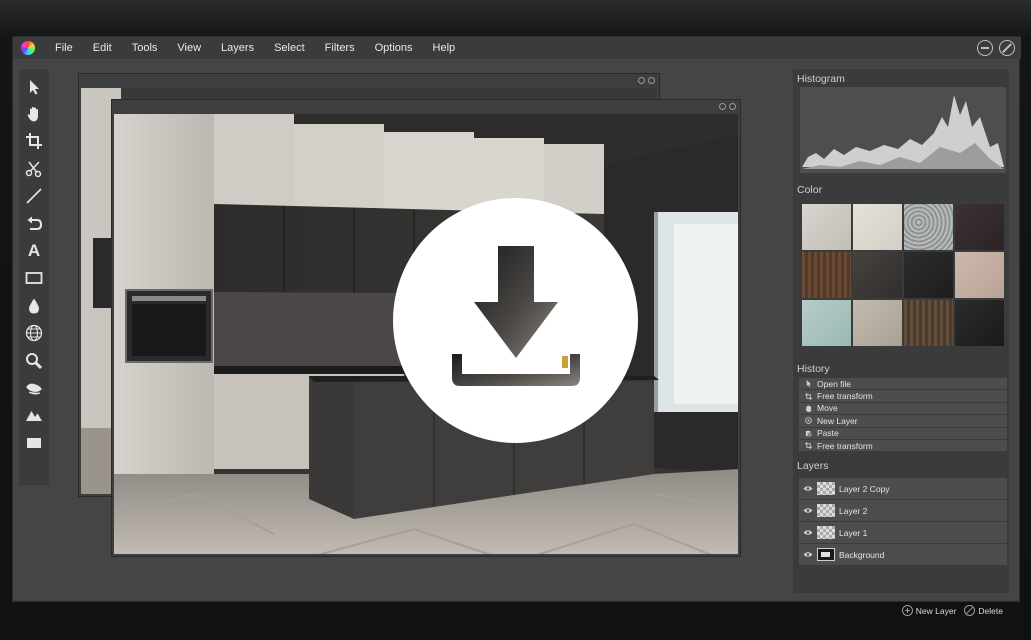  I want to click on new-layer-button: New Layer, so click(929, 610).